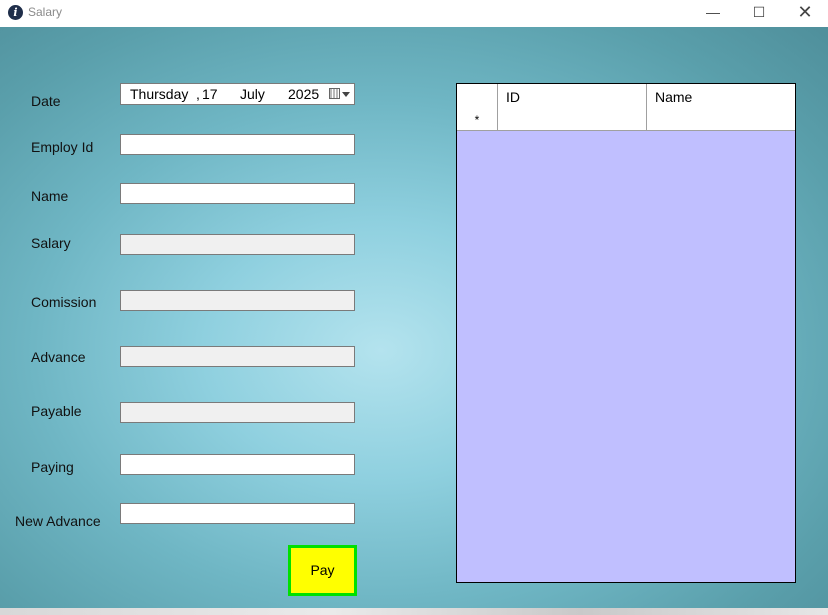  What do you see at coordinates (334, 93) in the screenshot?
I see `calendar-icon` at bounding box center [334, 93].